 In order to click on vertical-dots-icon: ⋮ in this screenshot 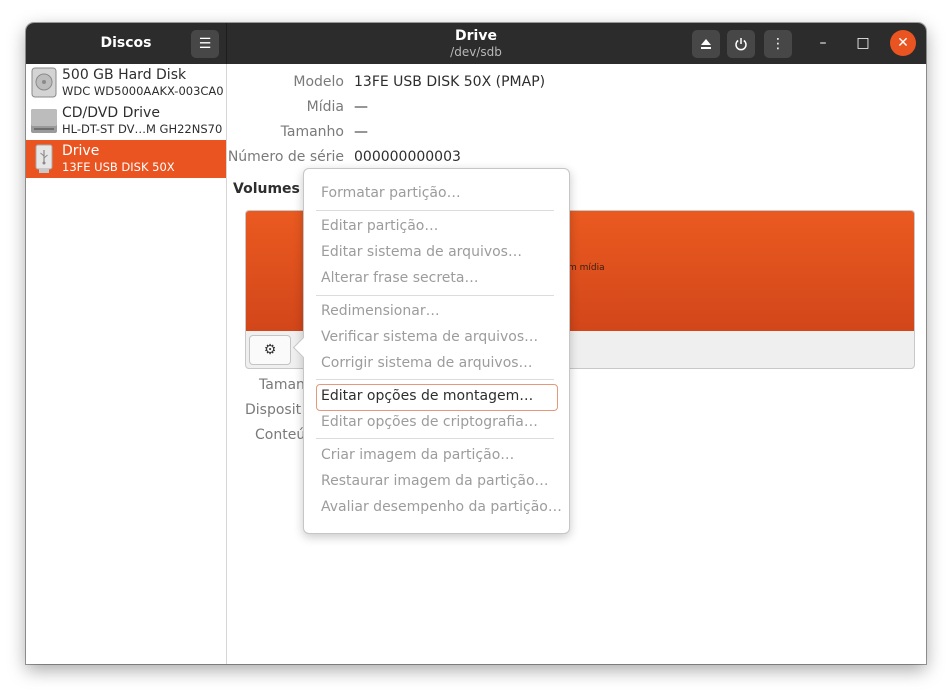, I will do `click(778, 44)`.